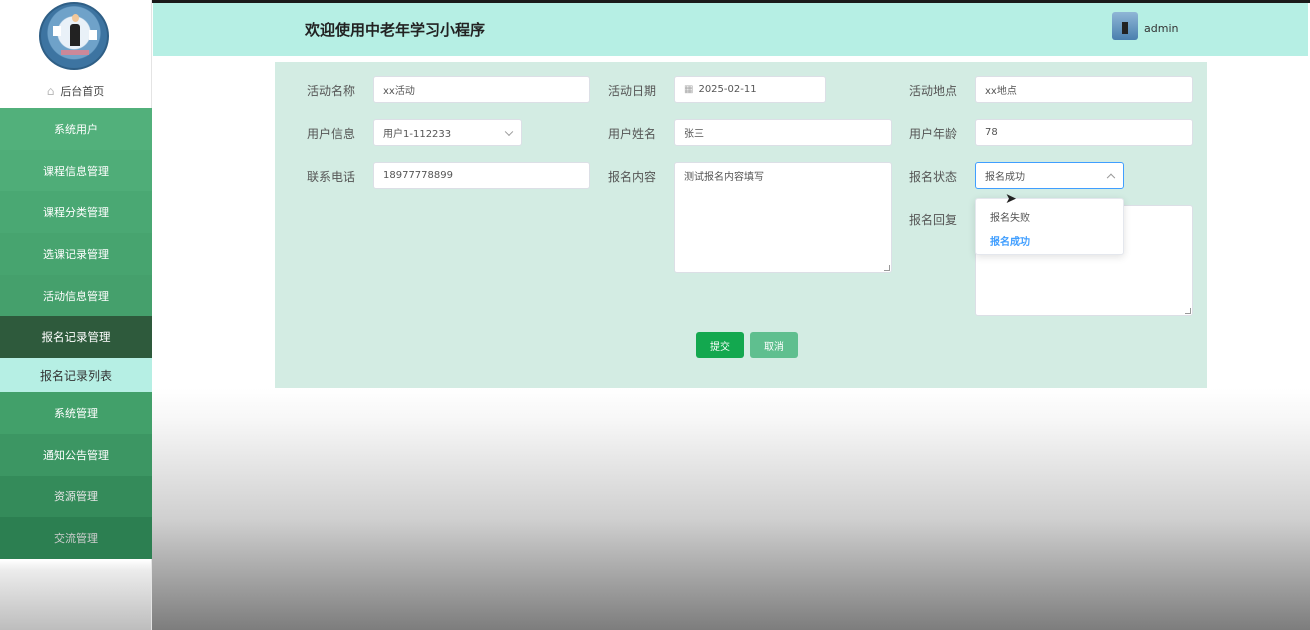  I want to click on activity-date-label: 活动日期, so click(632, 91).